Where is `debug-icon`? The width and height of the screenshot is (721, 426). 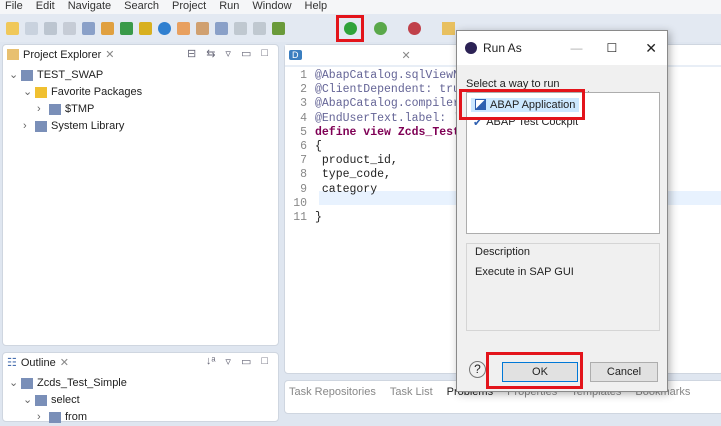
debug-icon is located at coordinates (278, 28).